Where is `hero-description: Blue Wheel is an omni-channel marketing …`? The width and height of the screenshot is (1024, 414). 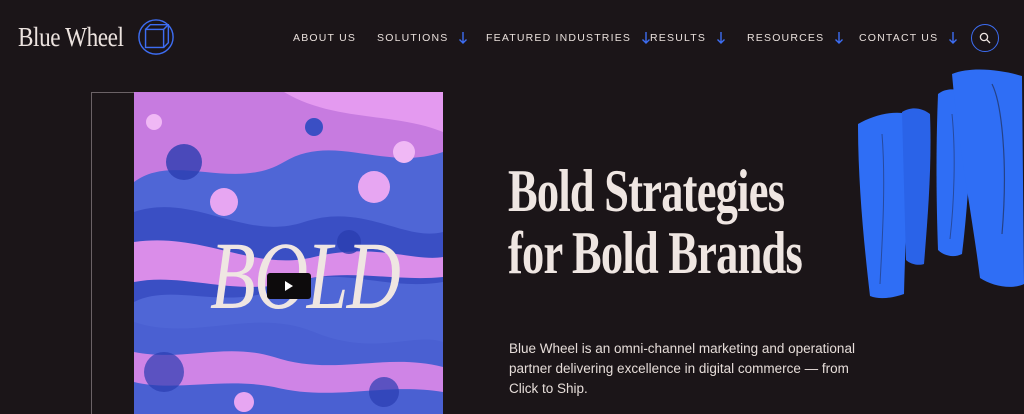
hero-description: Blue Wheel is an omni-channel marketing … is located at coordinates (682, 368).